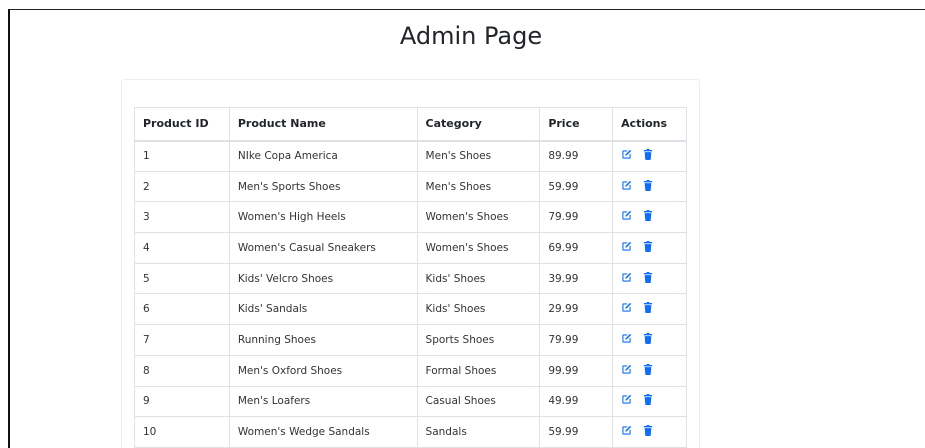 The width and height of the screenshot is (925, 448). Describe the element at coordinates (576, 309) in the screenshot. I see `cell-price: 29.99` at that location.